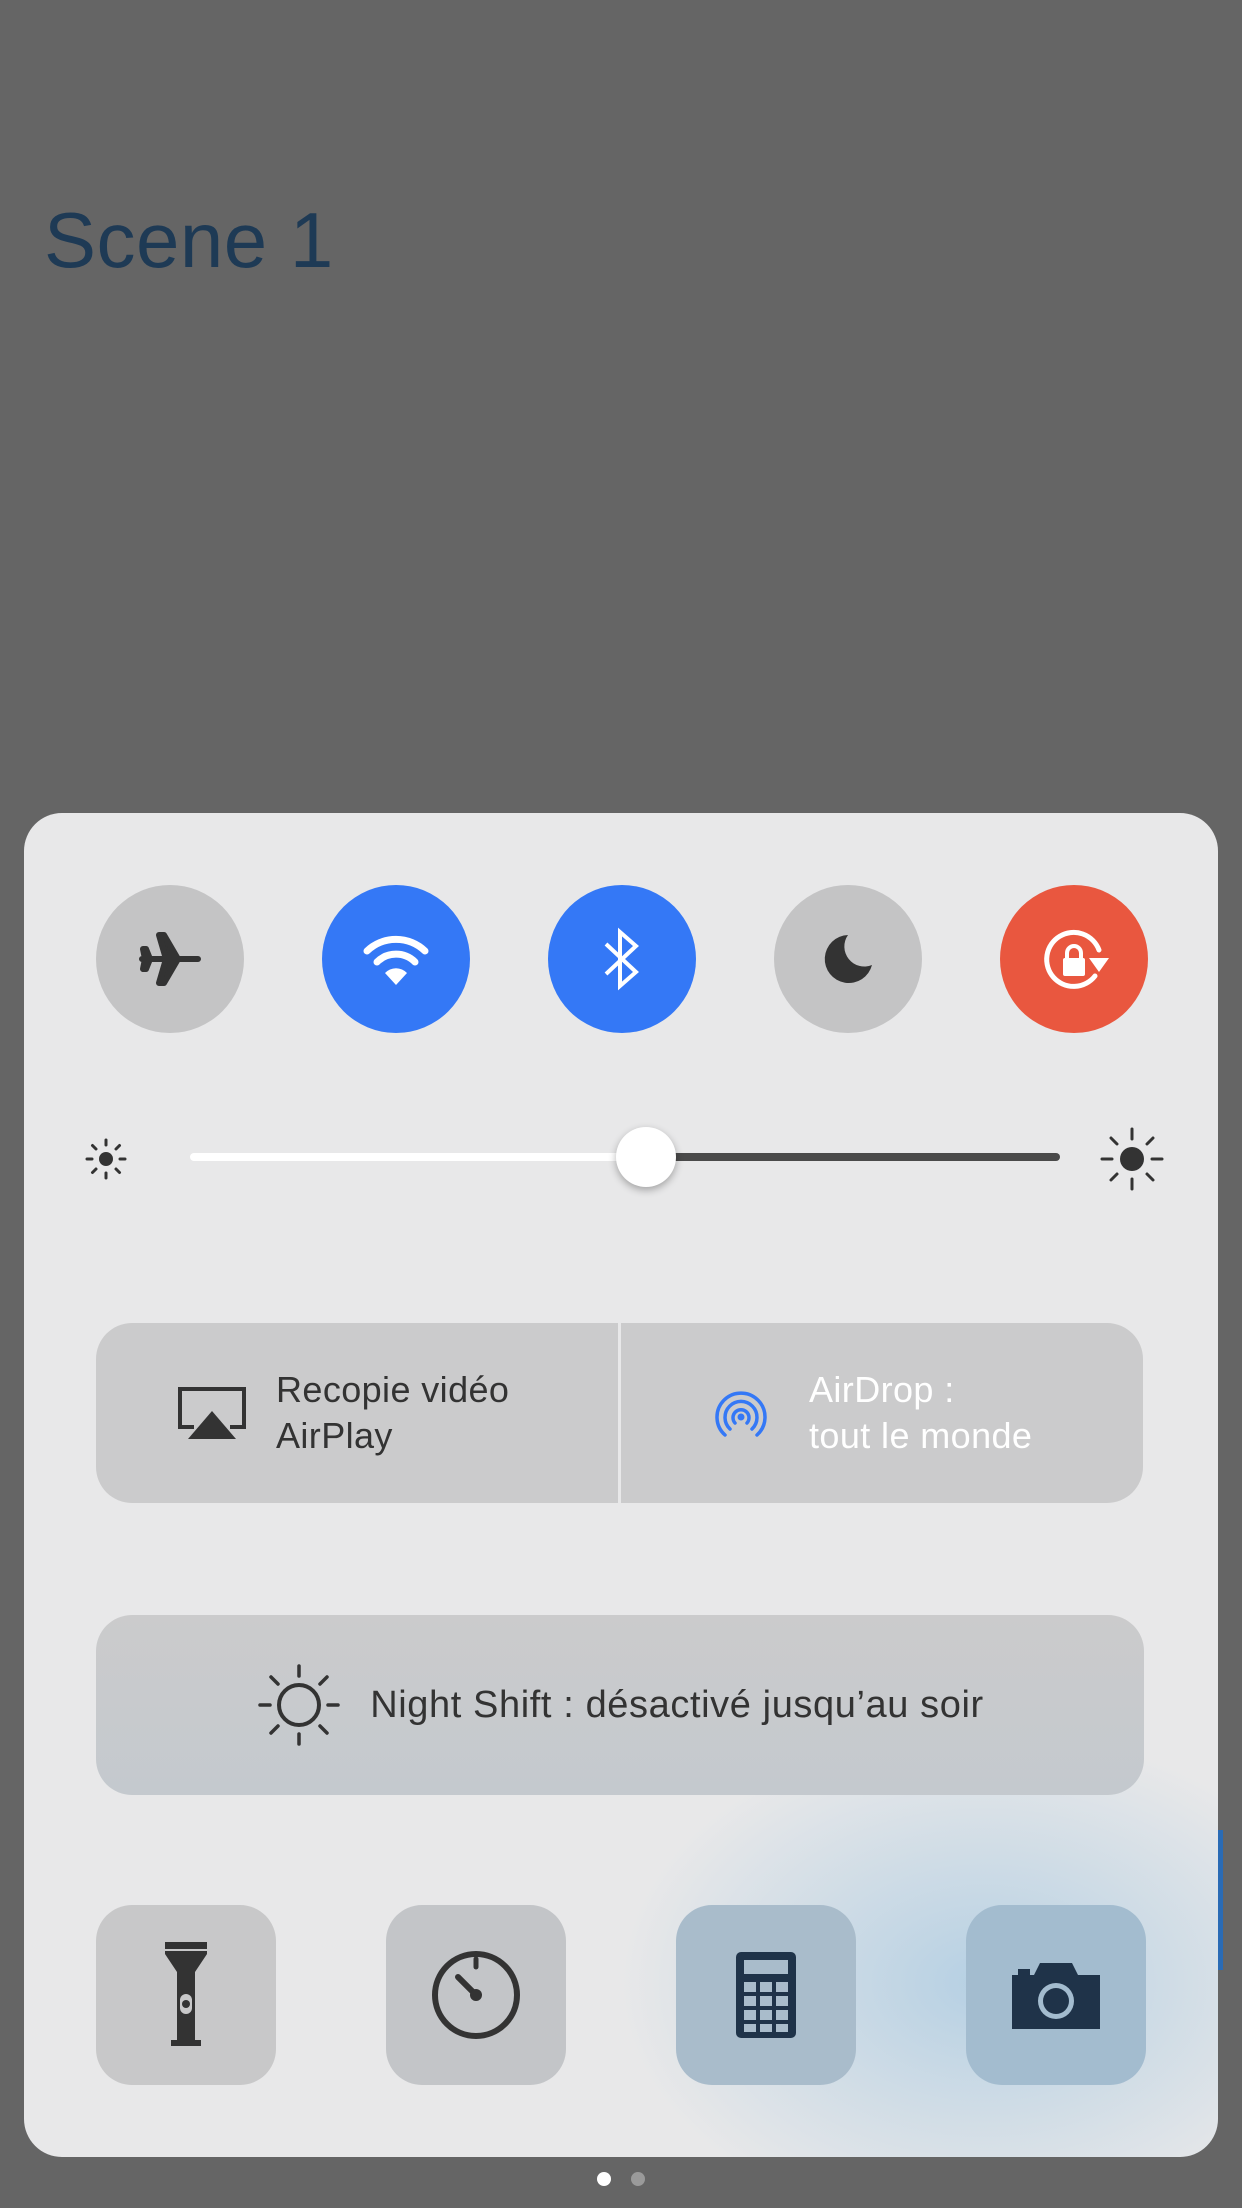  Describe the element at coordinates (921, 1435) in the screenshot. I see `airdrop-label-line2: tout le monde` at that location.